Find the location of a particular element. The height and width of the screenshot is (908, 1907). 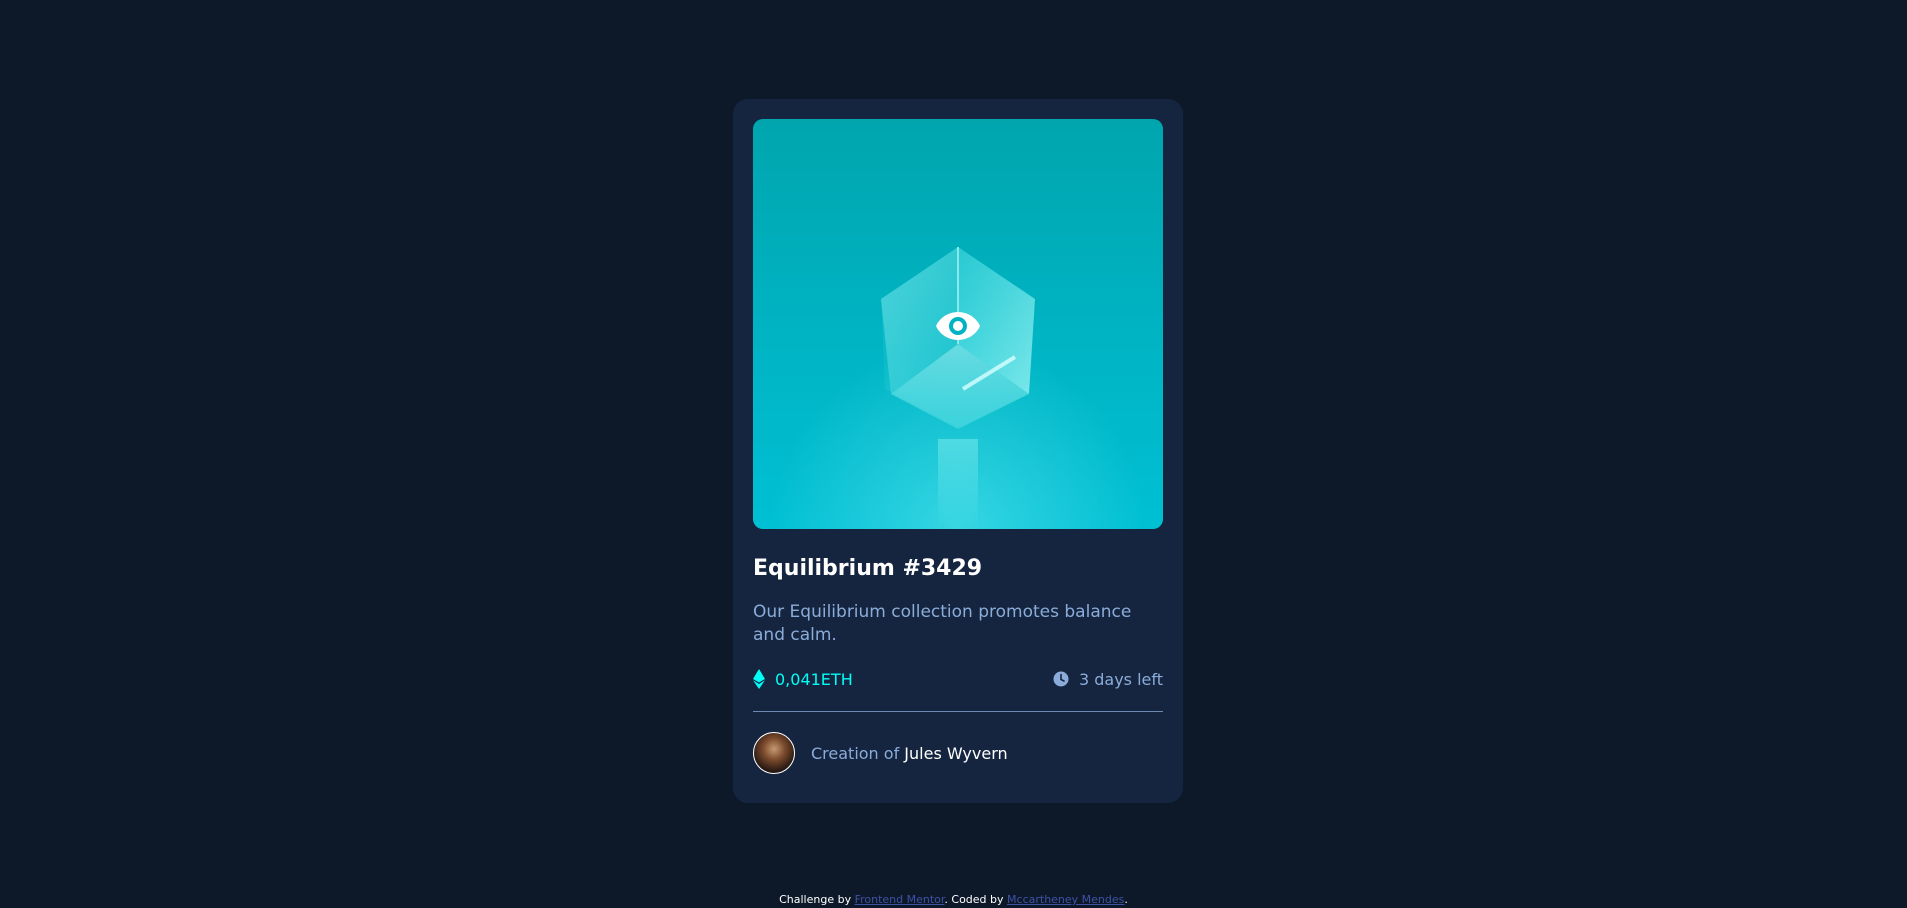

creator-prefix: Creation of is located at coordinates (855, 753).